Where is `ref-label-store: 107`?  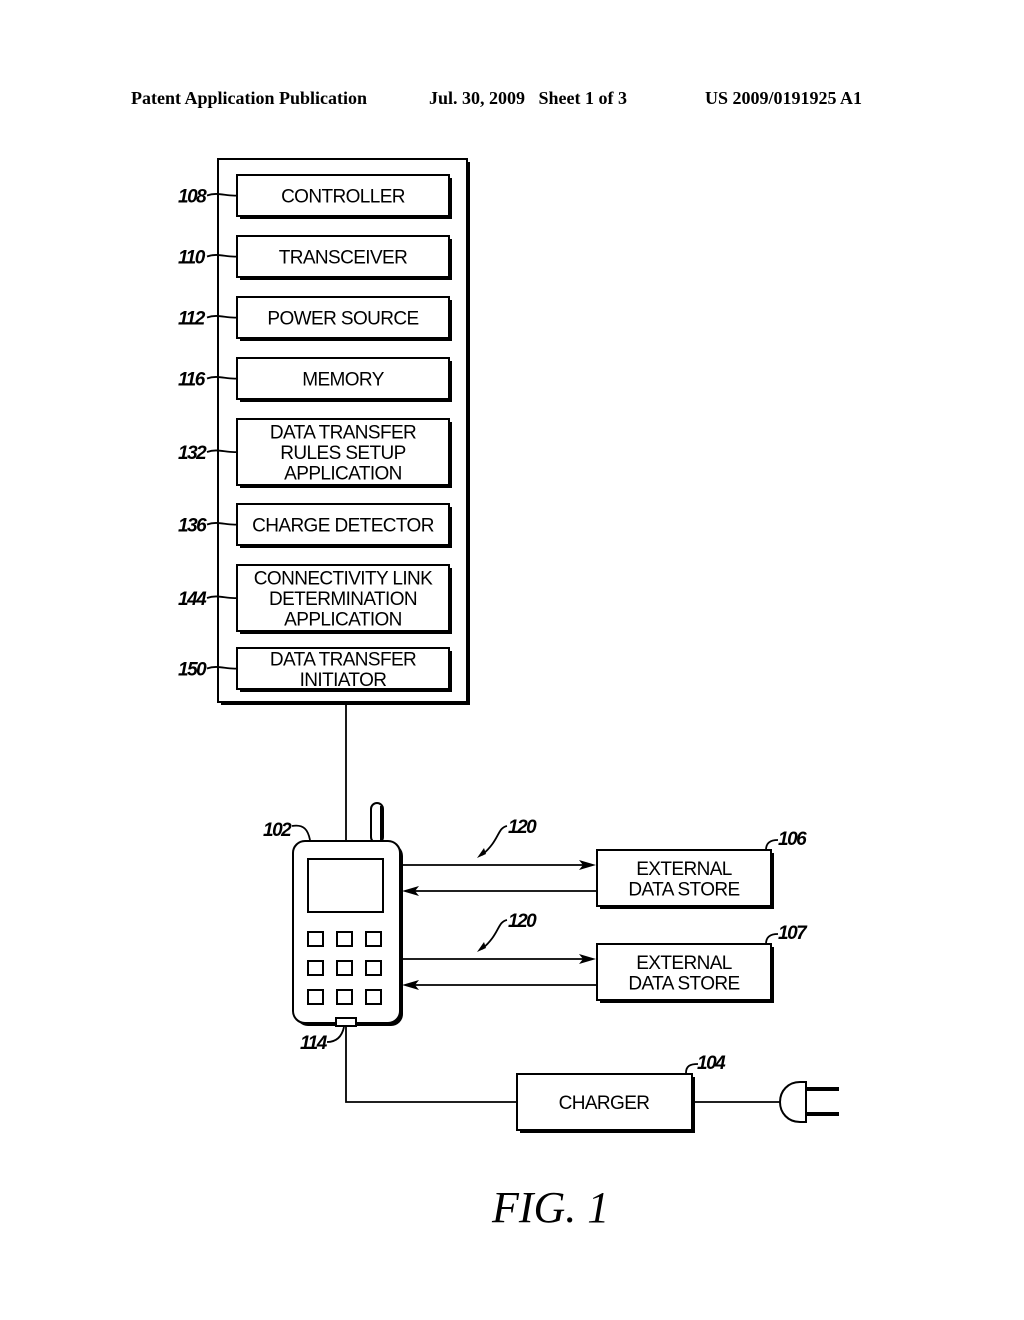 ref-label-store: 107 is located at coordinates (793, 933).